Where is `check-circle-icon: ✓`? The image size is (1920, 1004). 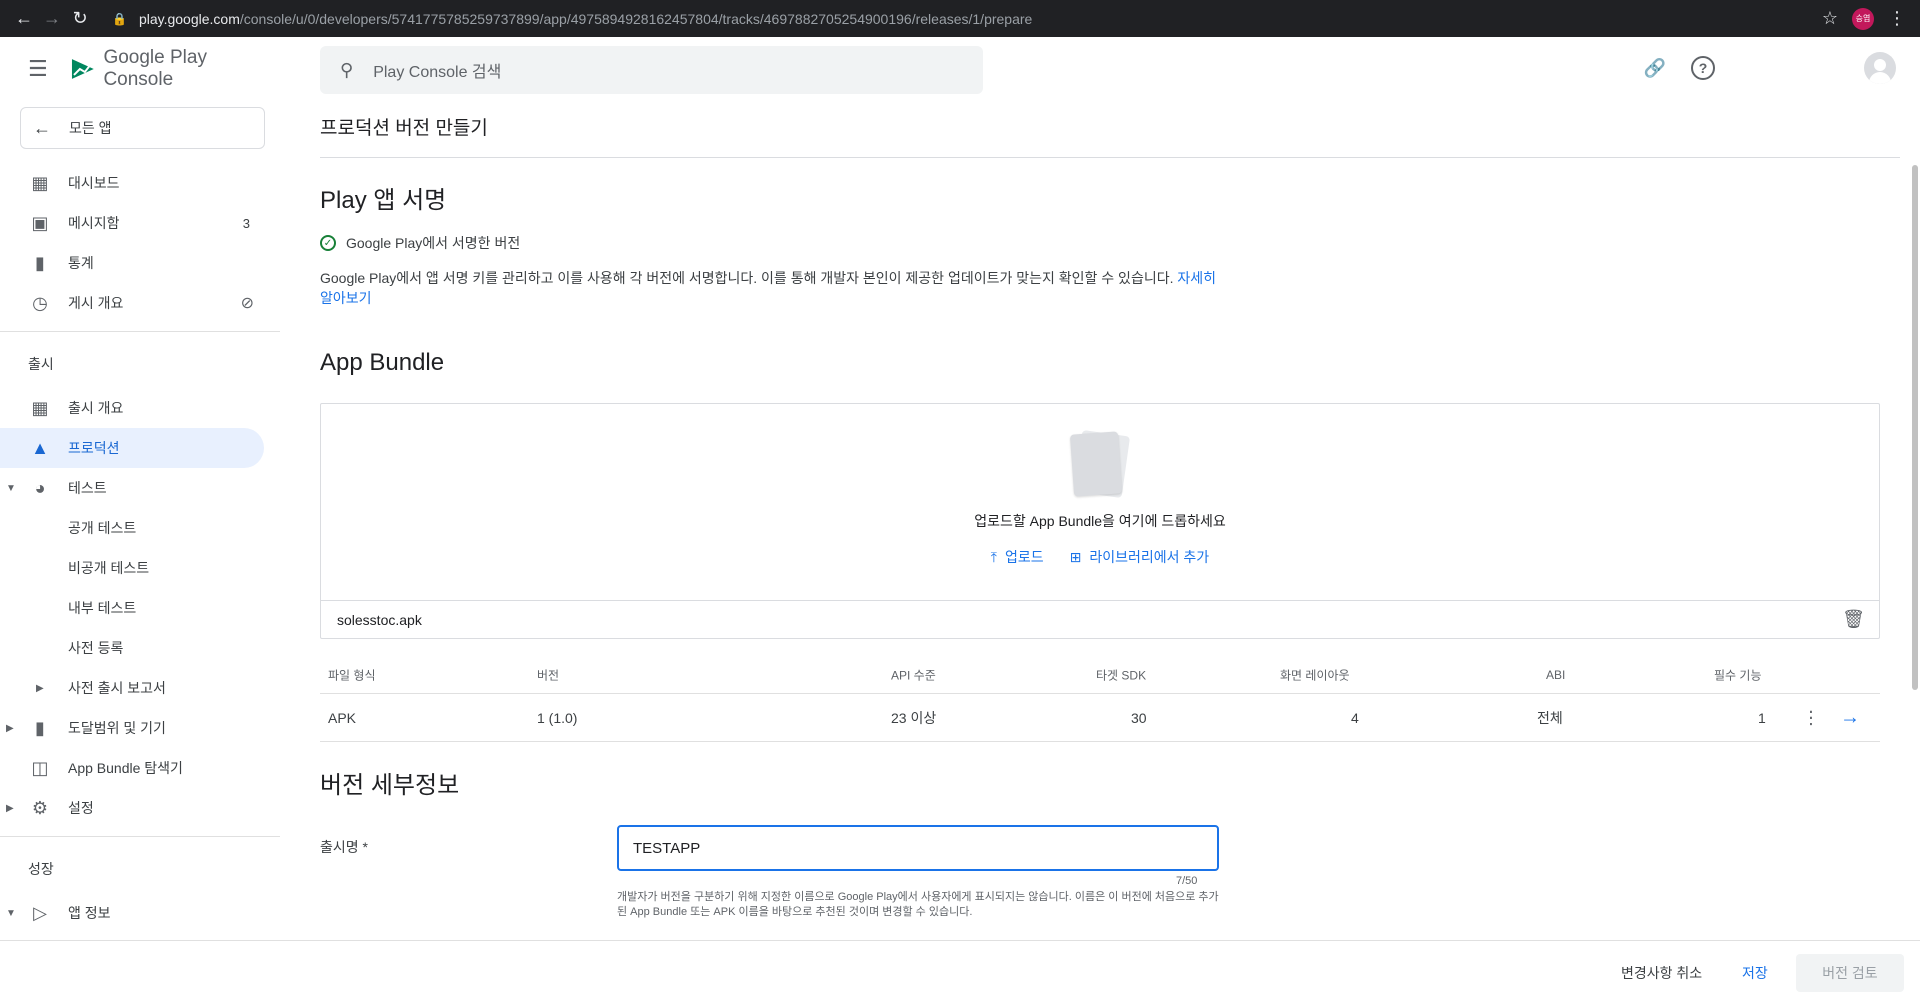 check-circle-icon: ✓ is located at coordinates (328, 243).